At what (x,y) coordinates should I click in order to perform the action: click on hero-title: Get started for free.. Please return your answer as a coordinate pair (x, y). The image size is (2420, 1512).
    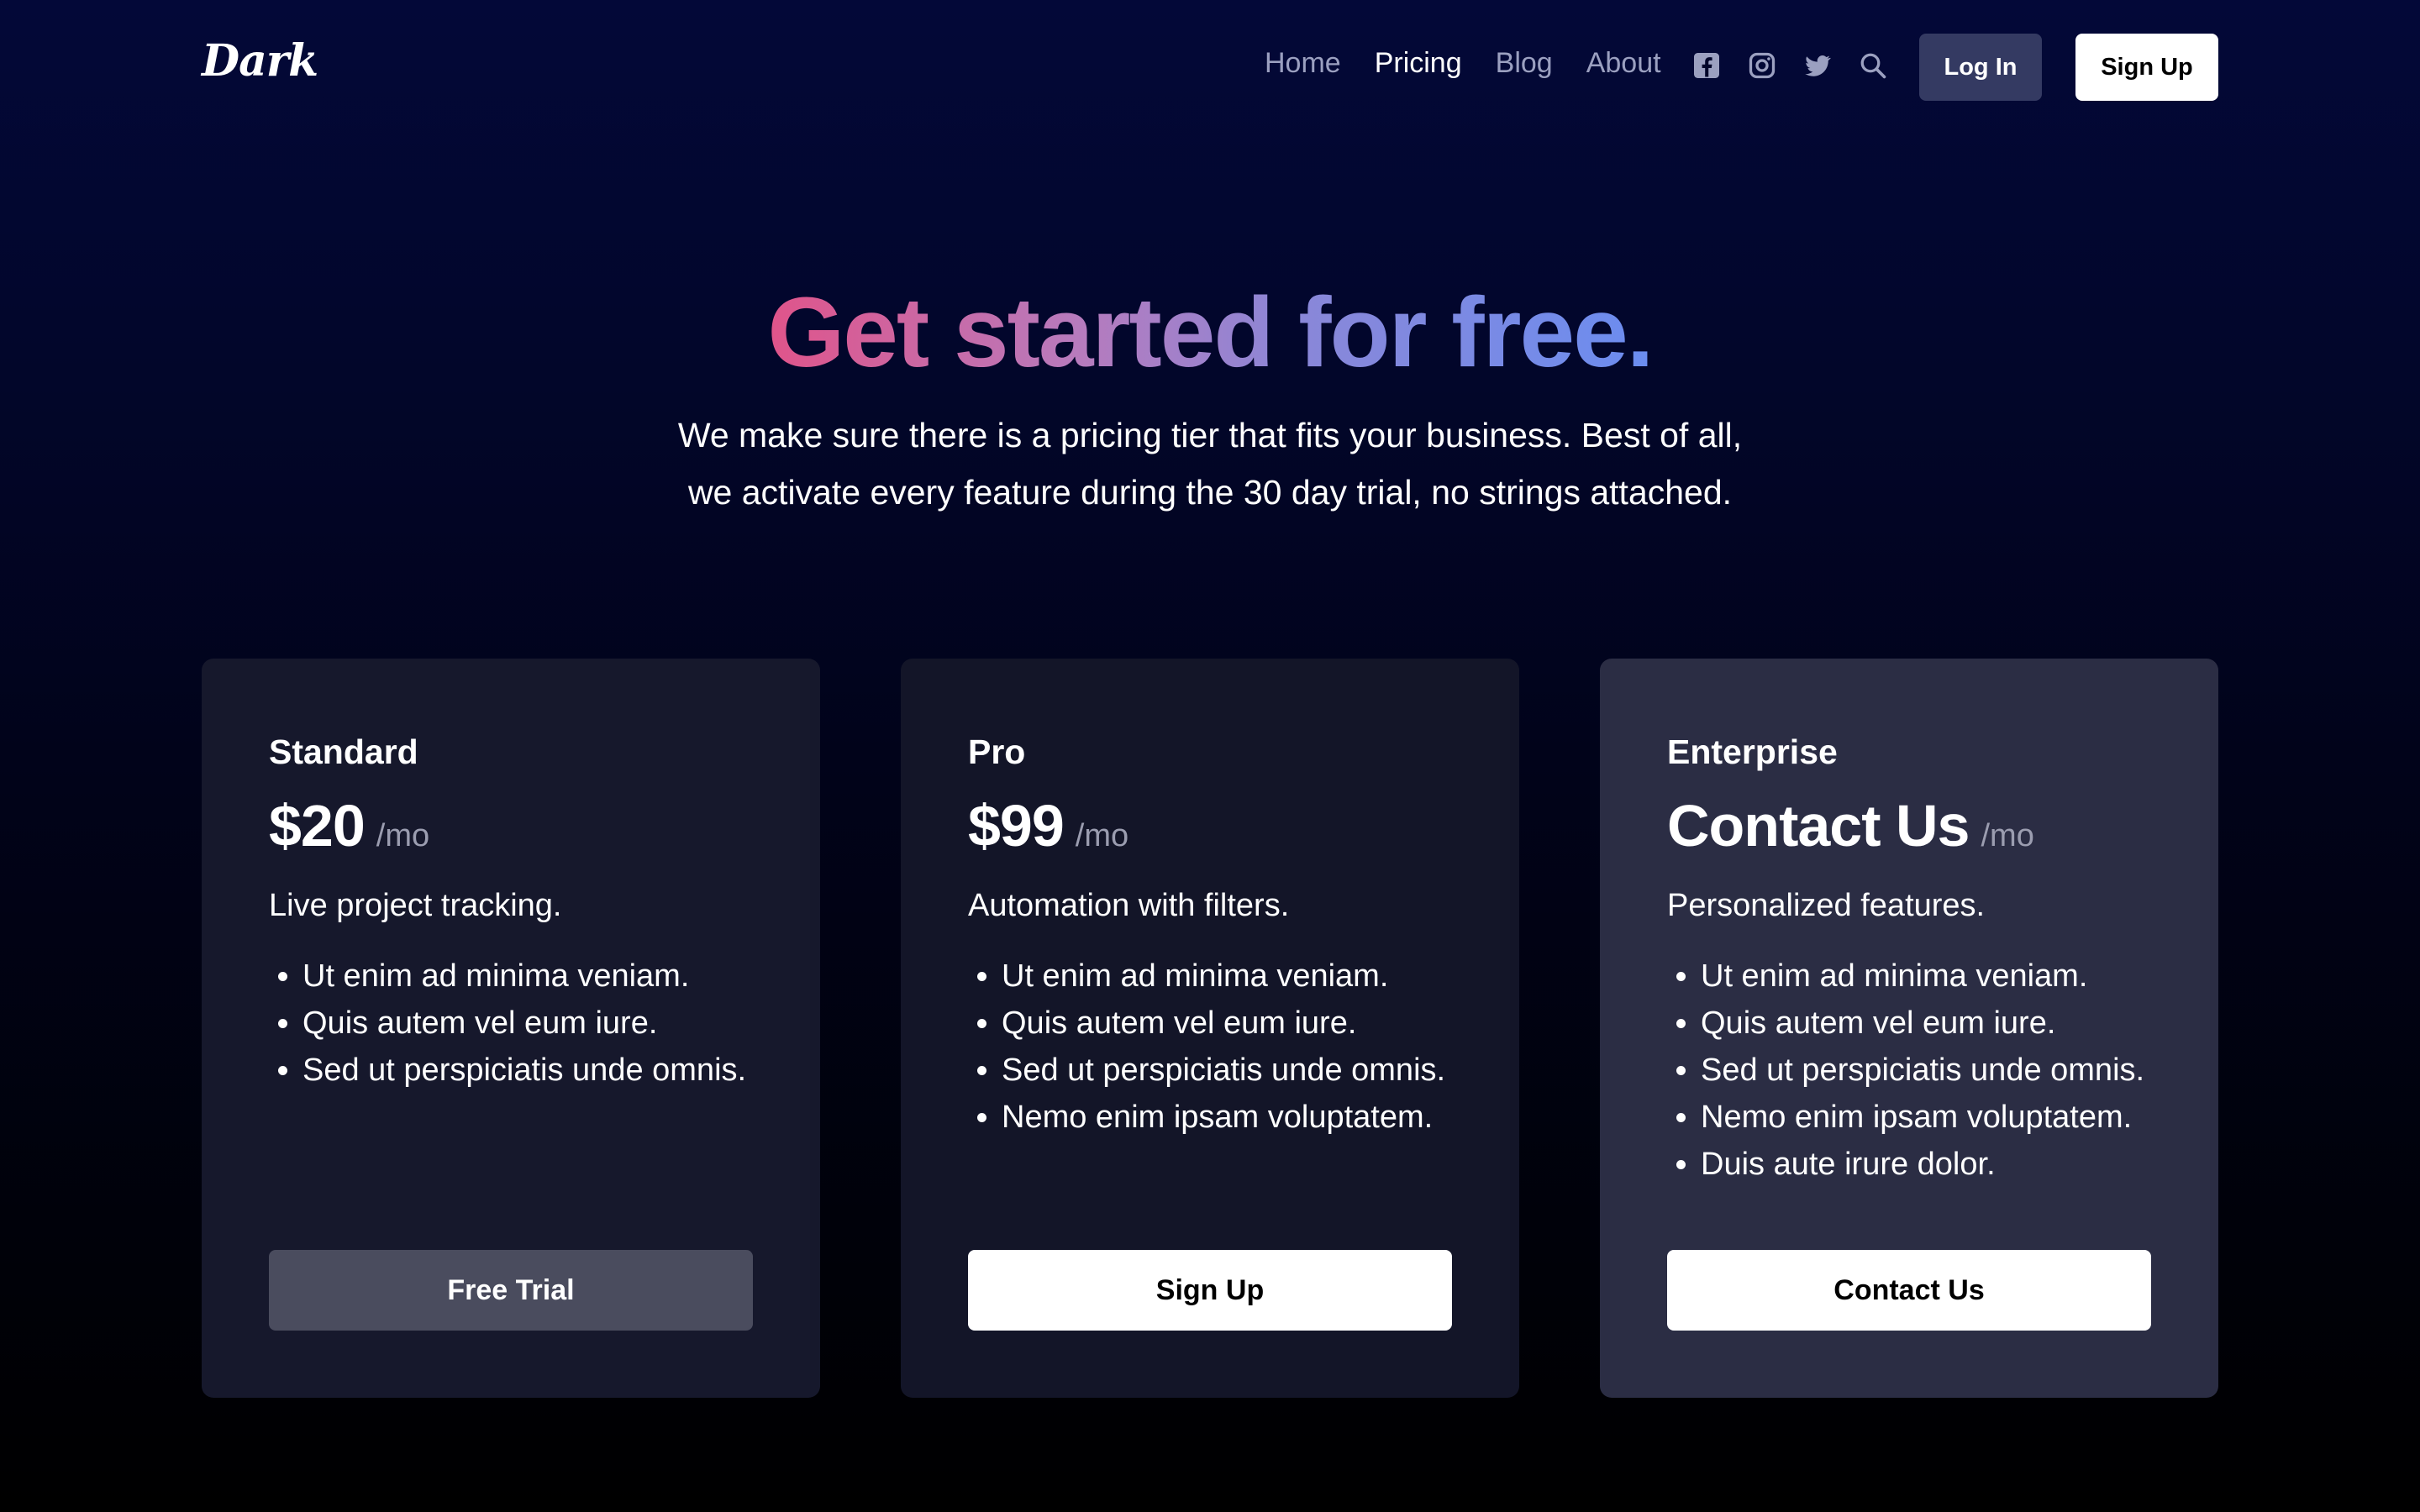
    Looking at the image, I should click on (1210, 333).